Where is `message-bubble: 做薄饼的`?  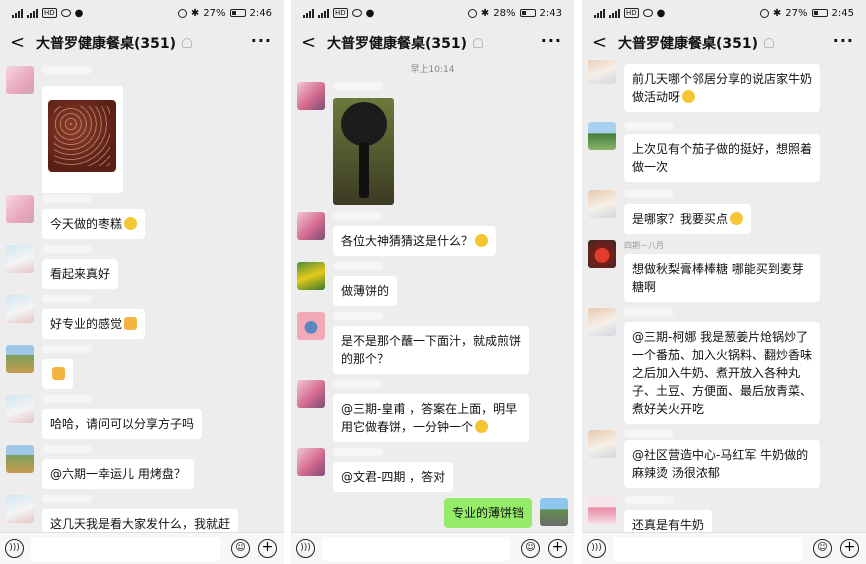 message-bubble: 做薄饼的 is located at coordinates (365, 291).